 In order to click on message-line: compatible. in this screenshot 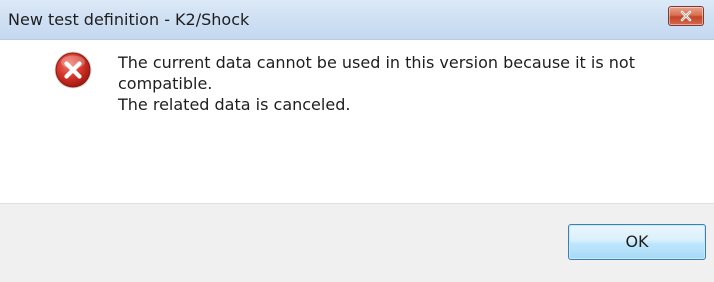, I will do `click(165, 83)`.